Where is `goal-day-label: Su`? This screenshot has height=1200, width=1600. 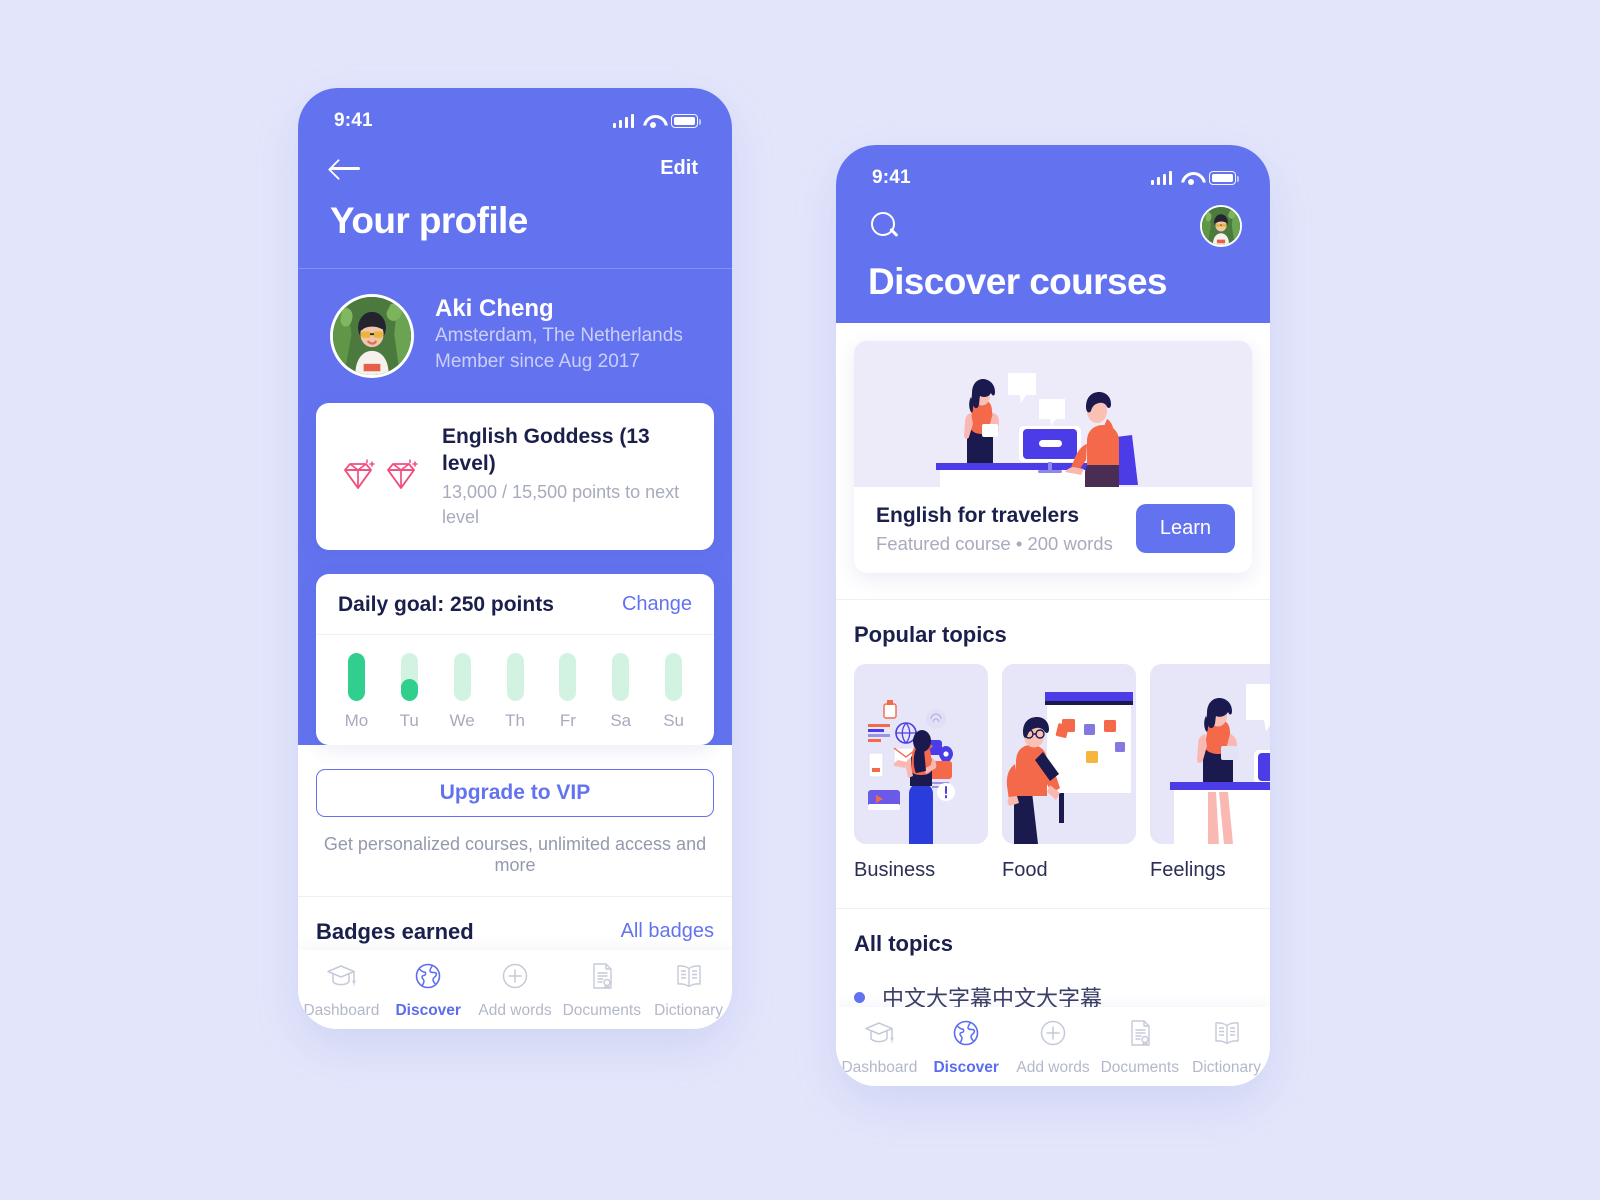 goal-day-label: Su is located at coordinates (673, 720).